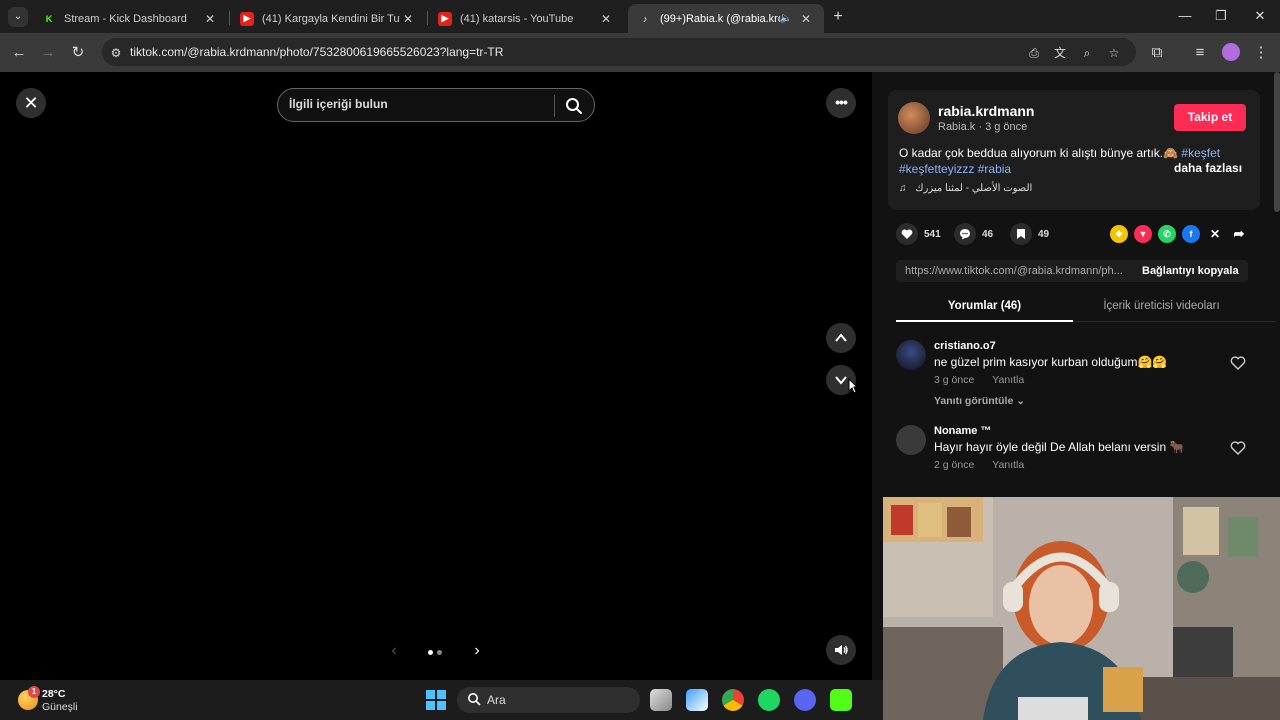  Describe the element at coordinates (1231, 52) in the screenshot. I see `profile-avatar` at that location.